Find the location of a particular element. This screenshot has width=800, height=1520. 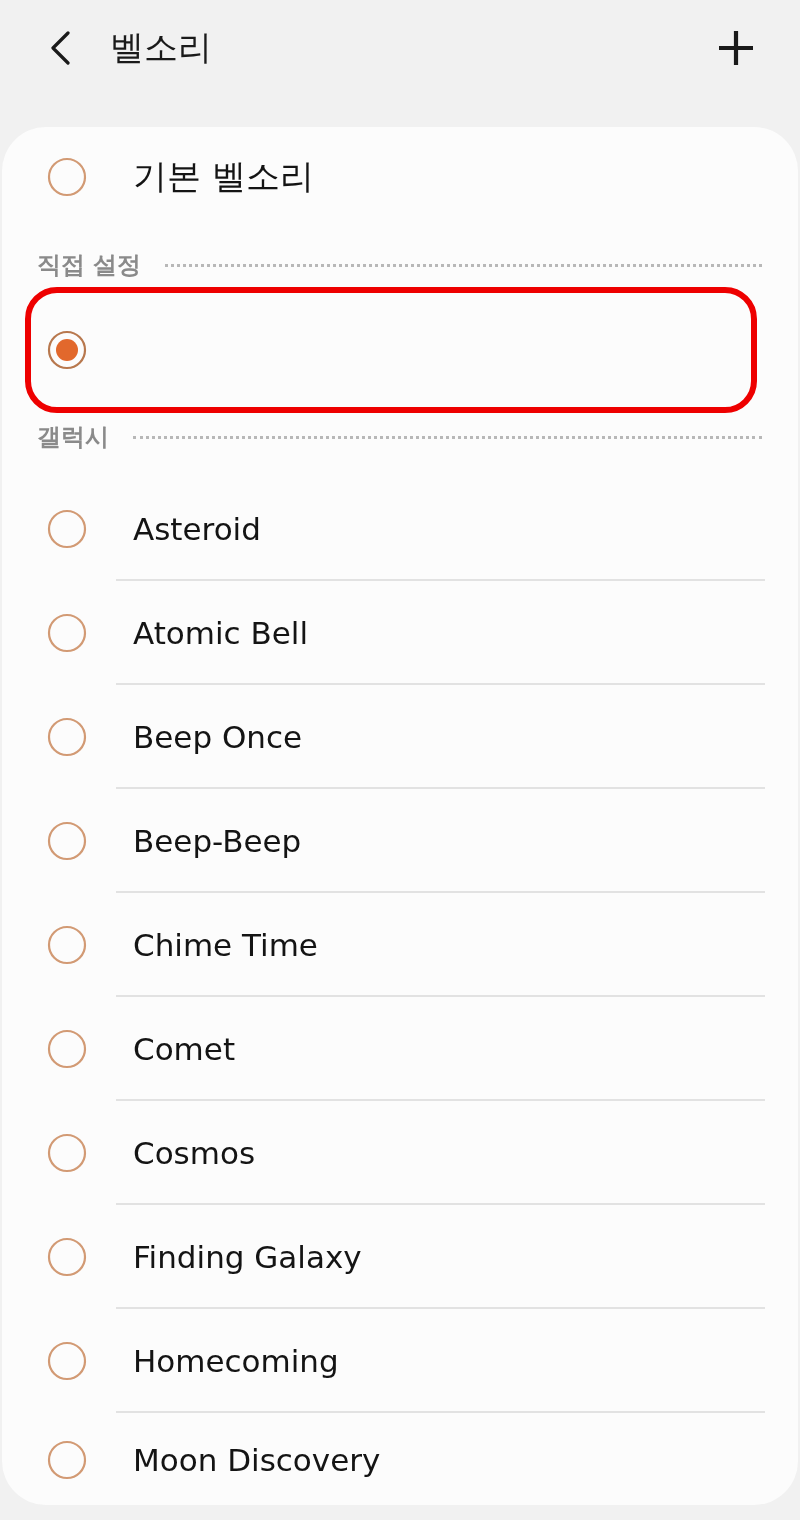

ringtone-option: Chime Time is located at coordinates (400, 945).